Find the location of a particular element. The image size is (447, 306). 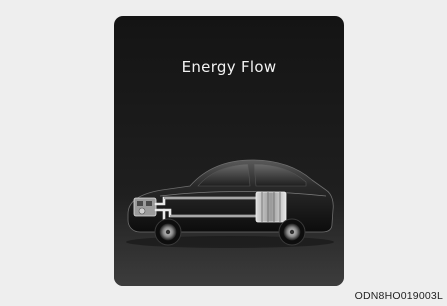

battery-icon is located at coordinates (271, 207).